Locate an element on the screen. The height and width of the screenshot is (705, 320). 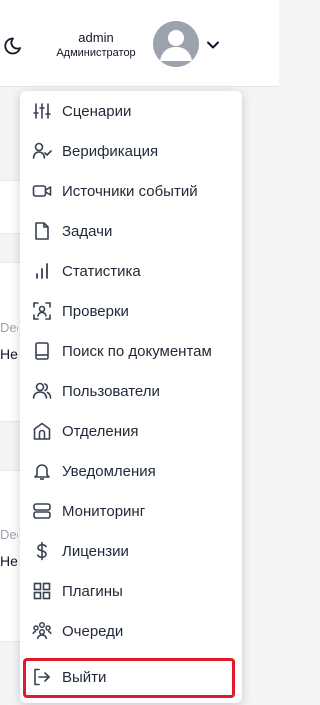
top-bar: admin Администратор is located at coordinates (139, 43).